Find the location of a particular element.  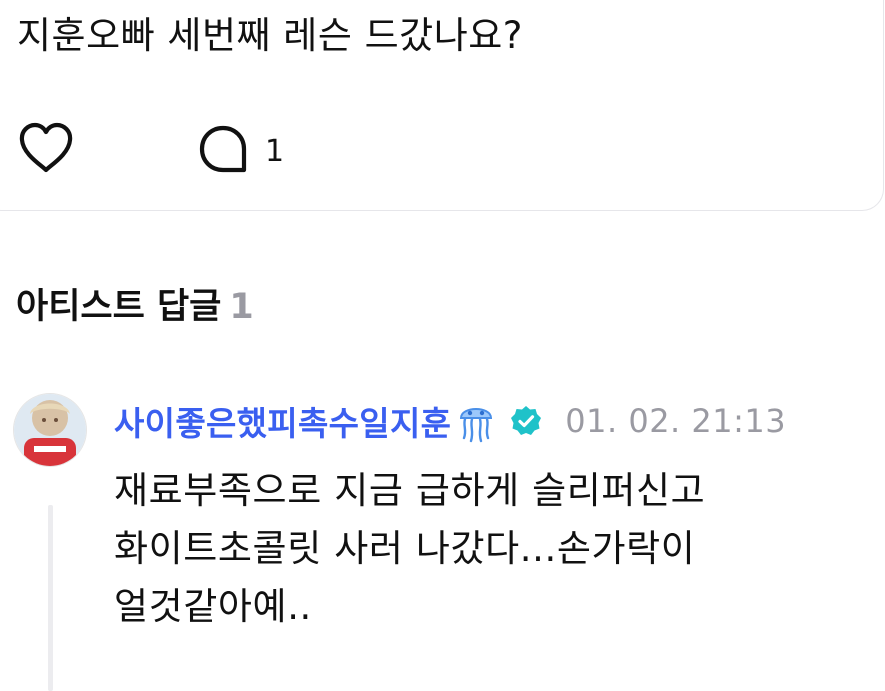

avatar is located at coordinates (50, 430).